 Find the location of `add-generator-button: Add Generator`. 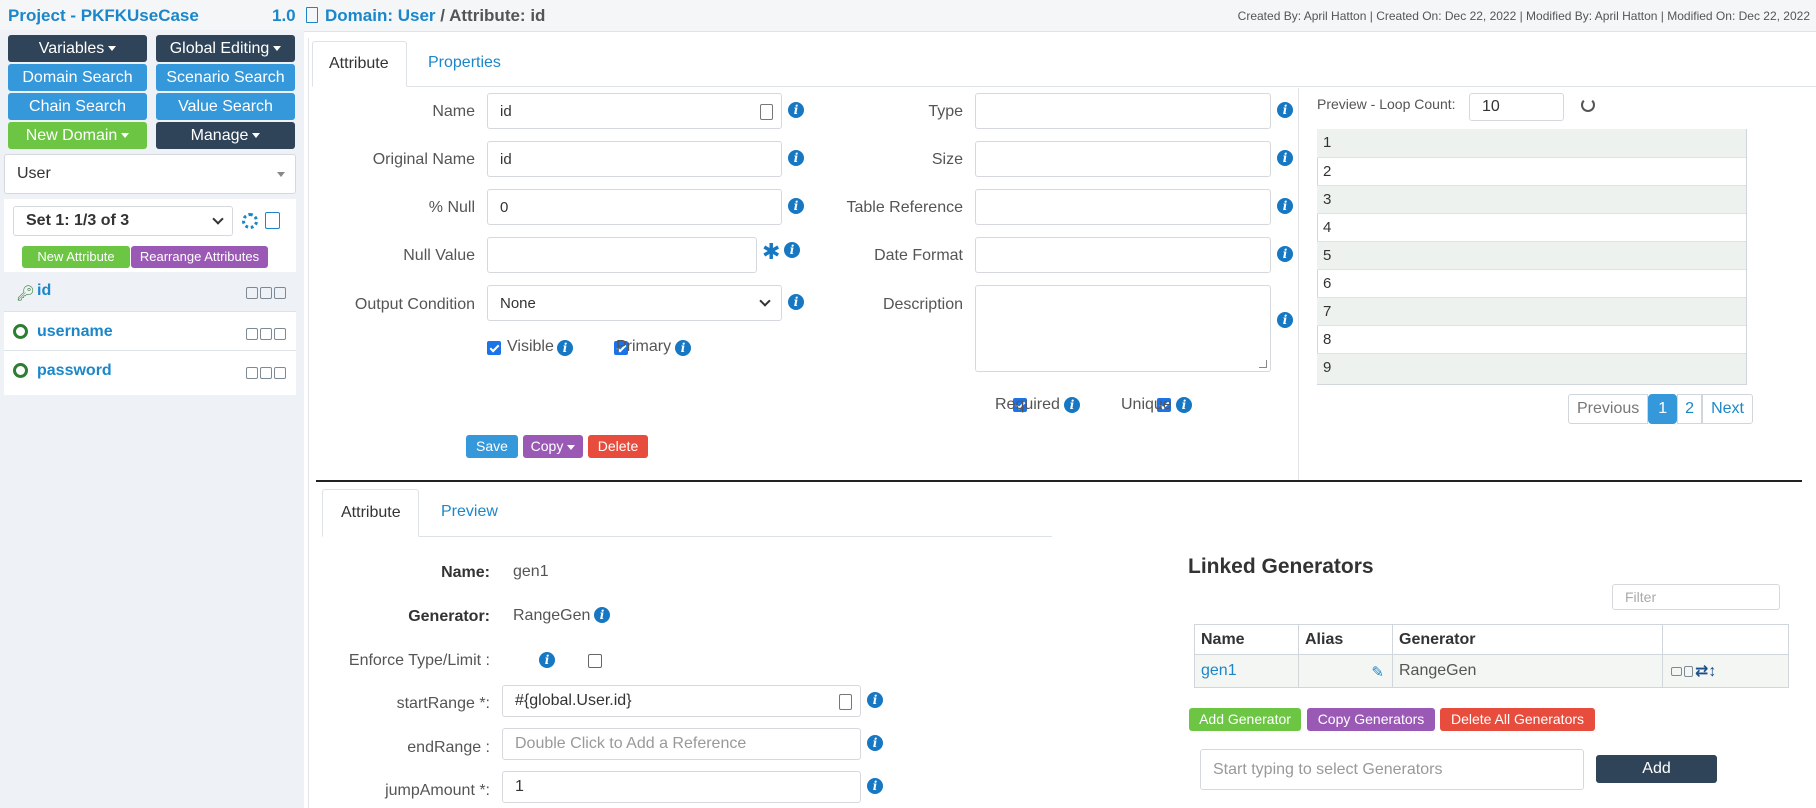

add-generator-button: Add Generator is located at coordinates (1245, 719).